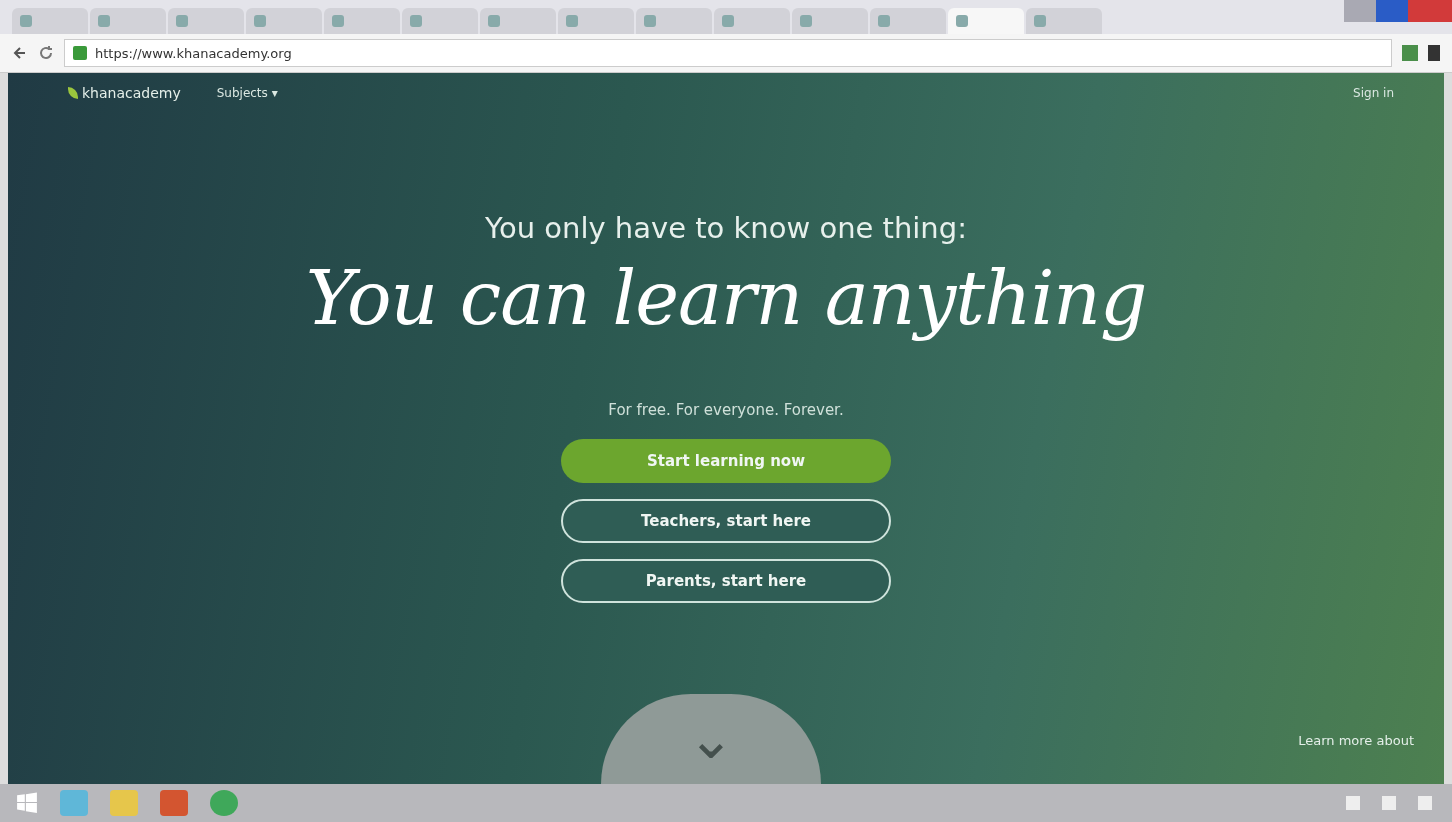 This screenshot has height=822, width=1452. Describe the element at coordinates (27, 803) in the screenshot. I see `windows-icon` at that location.